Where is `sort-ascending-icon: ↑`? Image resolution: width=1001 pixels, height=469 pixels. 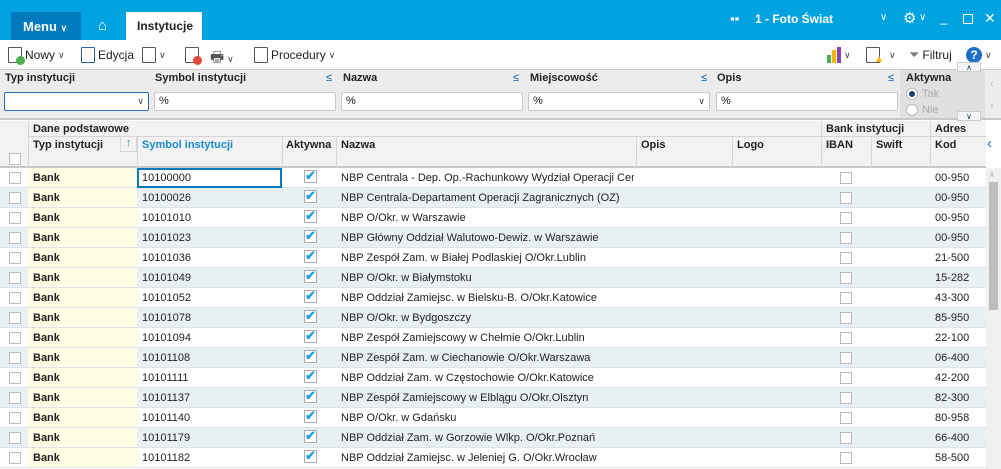
sort-ascending-icon: ↑ is located at coordinates (128, 144).